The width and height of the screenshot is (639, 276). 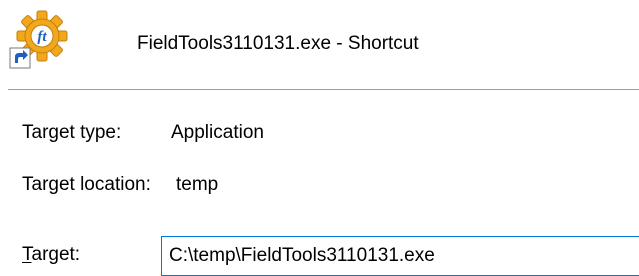 What do you see at coordinates (56, 254) in the screenshot?
I see `target-label-text: arget:` at bounding box center [56, 254].